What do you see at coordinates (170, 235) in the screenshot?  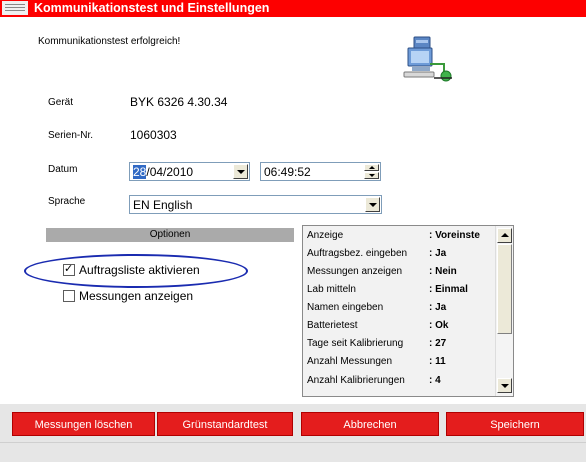 I see `options-header: Optionen` at bounding box center [170, 235].